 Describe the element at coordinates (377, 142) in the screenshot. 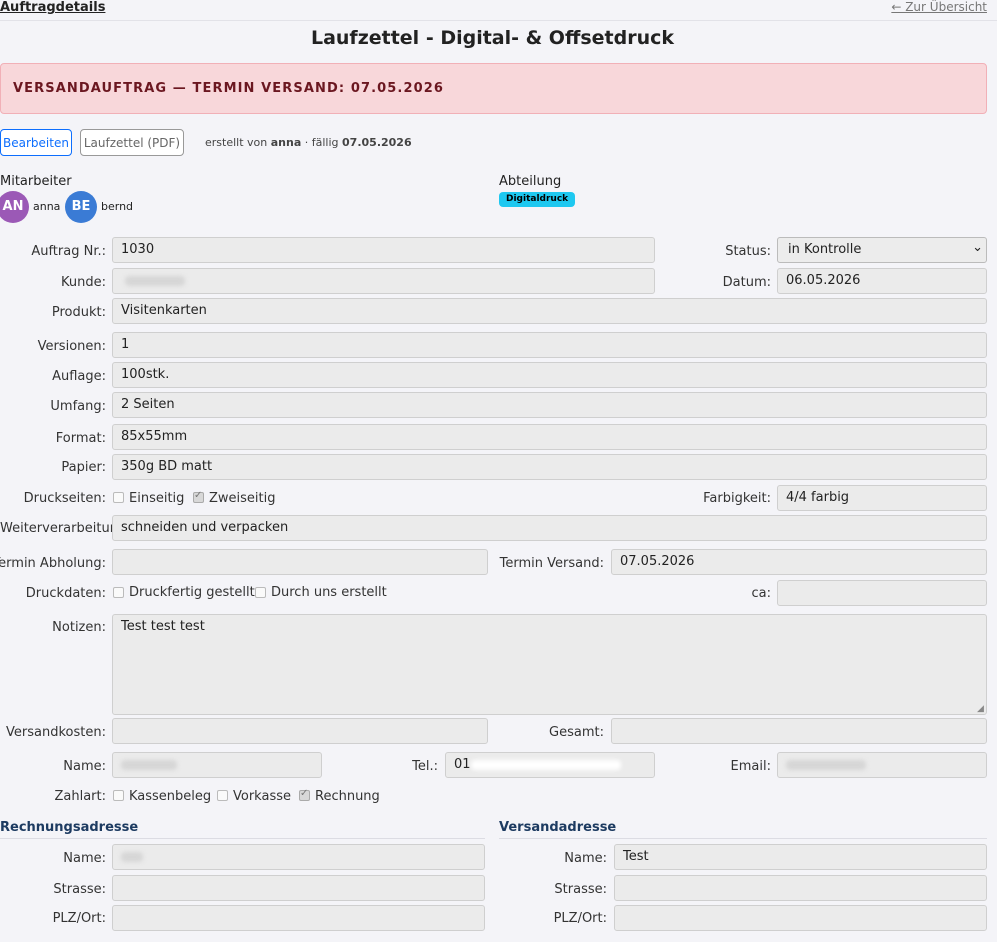

I see `meta-due-date: 07.05.2026` at that location.